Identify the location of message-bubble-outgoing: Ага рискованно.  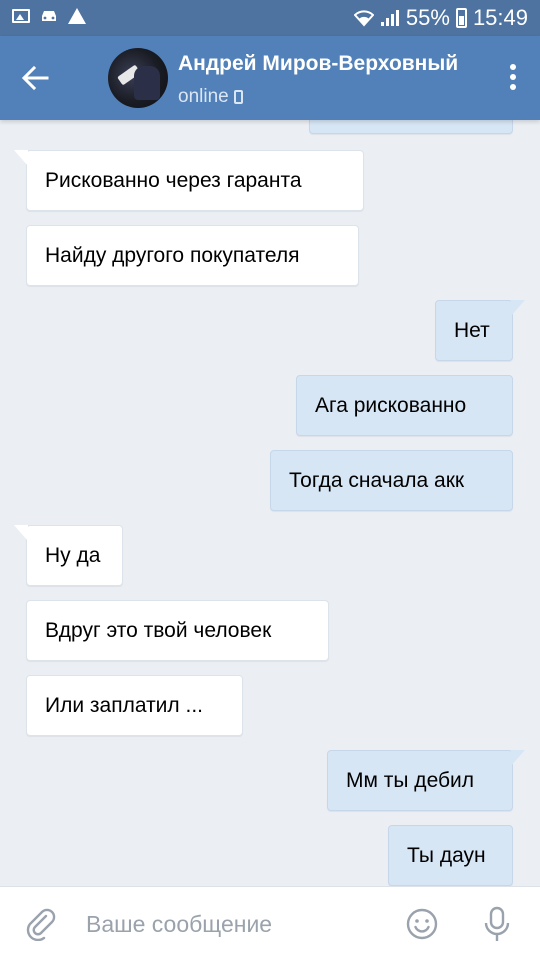
(404, 405).